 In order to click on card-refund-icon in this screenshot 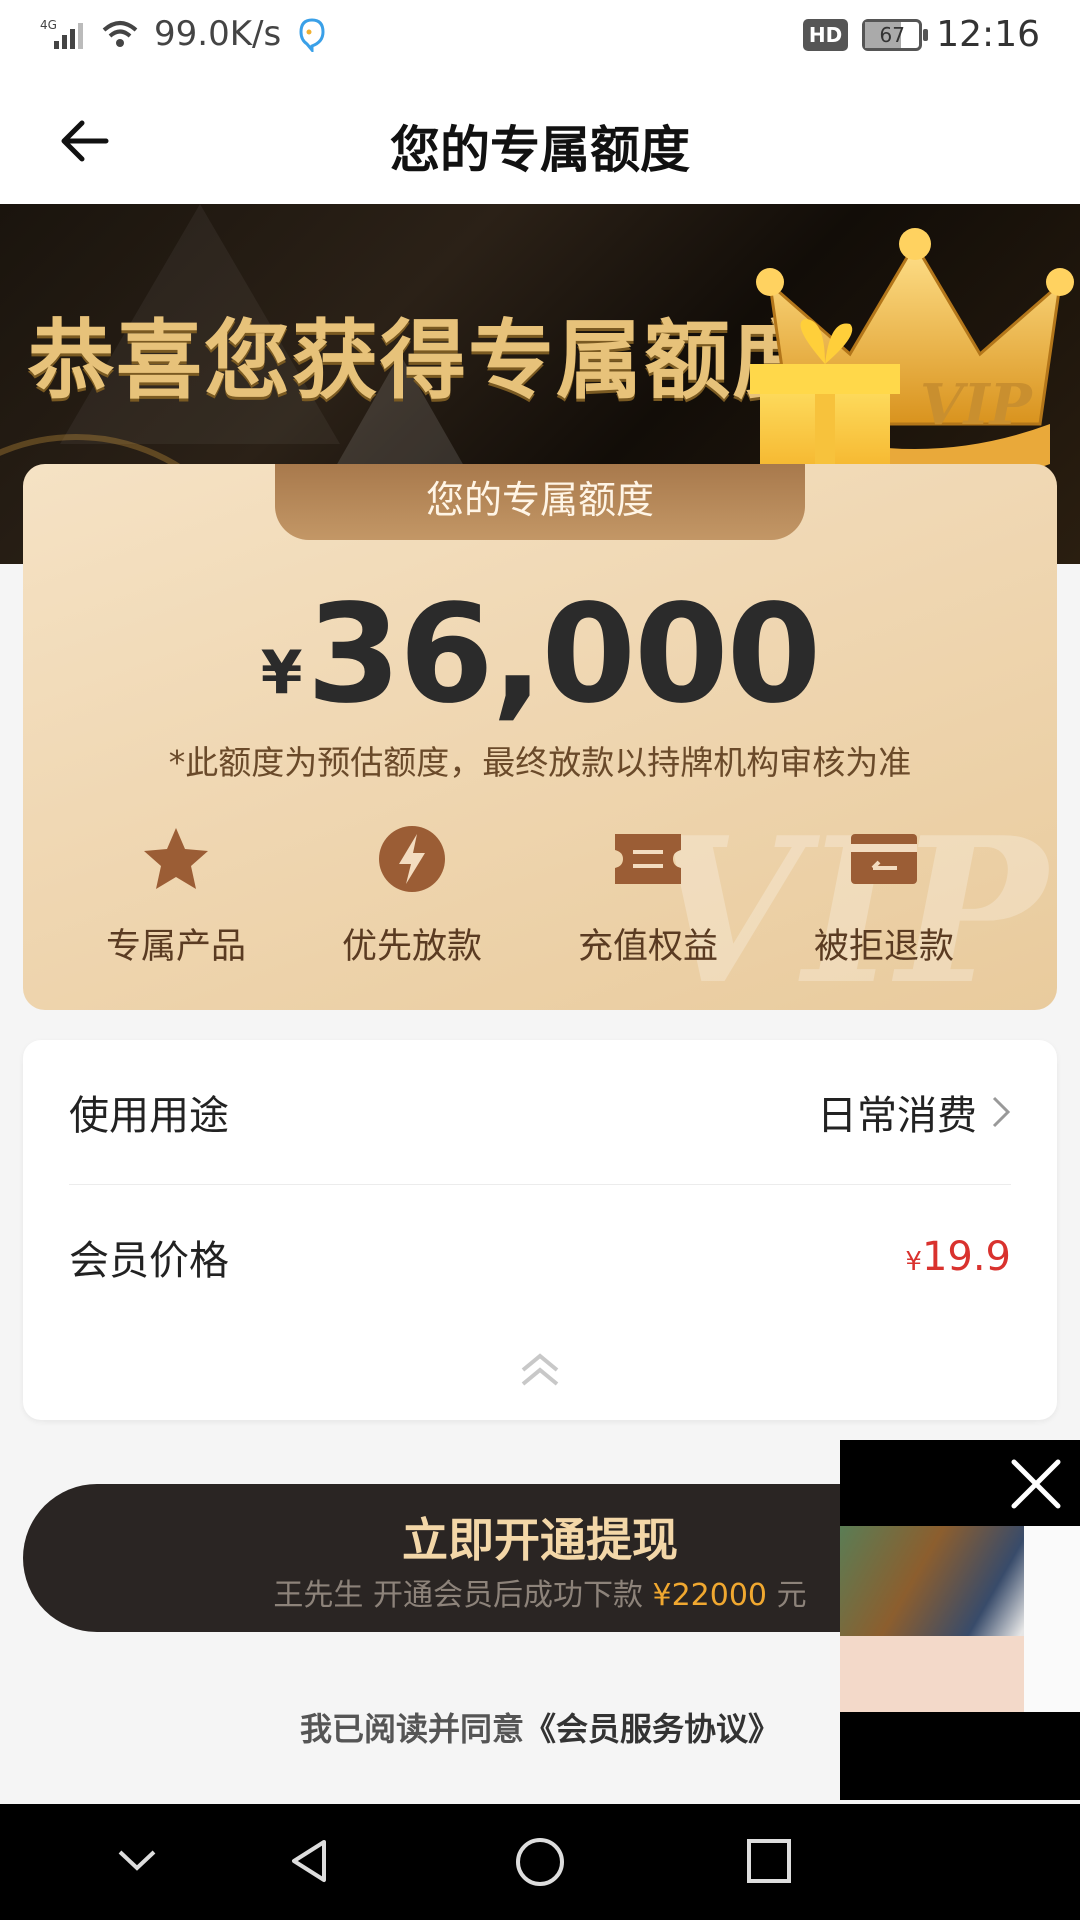, I will do `click(884, 859)`.